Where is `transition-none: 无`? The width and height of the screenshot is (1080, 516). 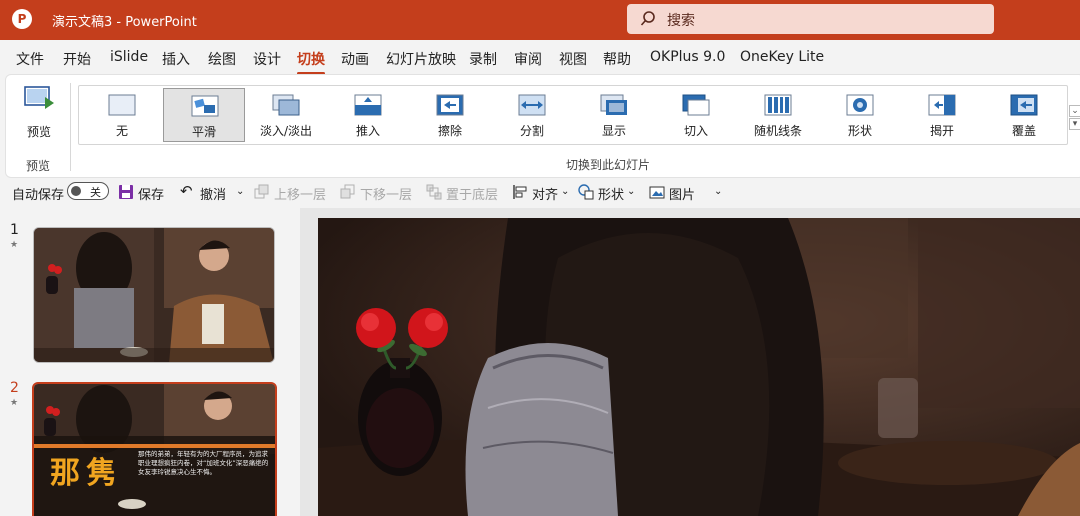 transition-none: 无 is located at coordinates (122, 115).